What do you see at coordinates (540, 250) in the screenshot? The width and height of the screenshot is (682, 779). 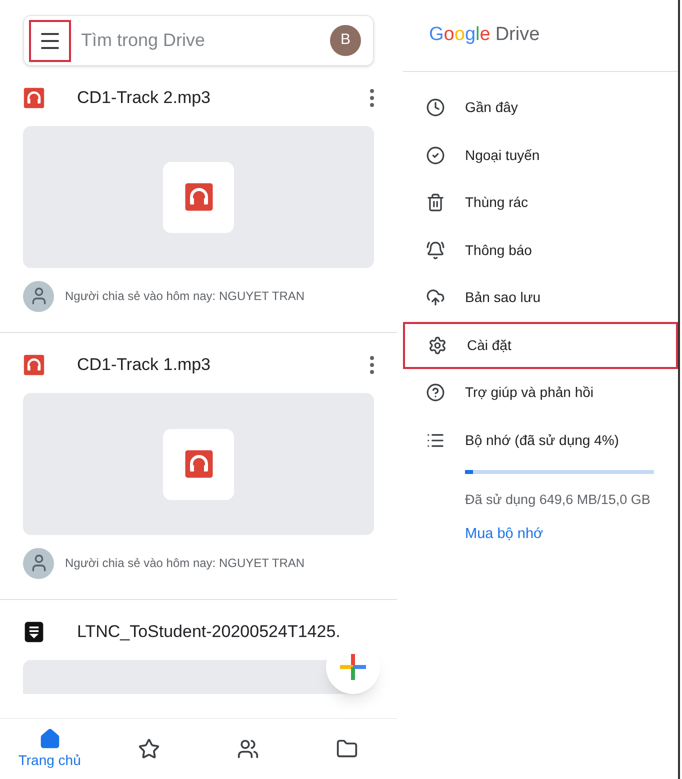 I see `drawer-item: Thông báo` at bounding box center [540, 250].